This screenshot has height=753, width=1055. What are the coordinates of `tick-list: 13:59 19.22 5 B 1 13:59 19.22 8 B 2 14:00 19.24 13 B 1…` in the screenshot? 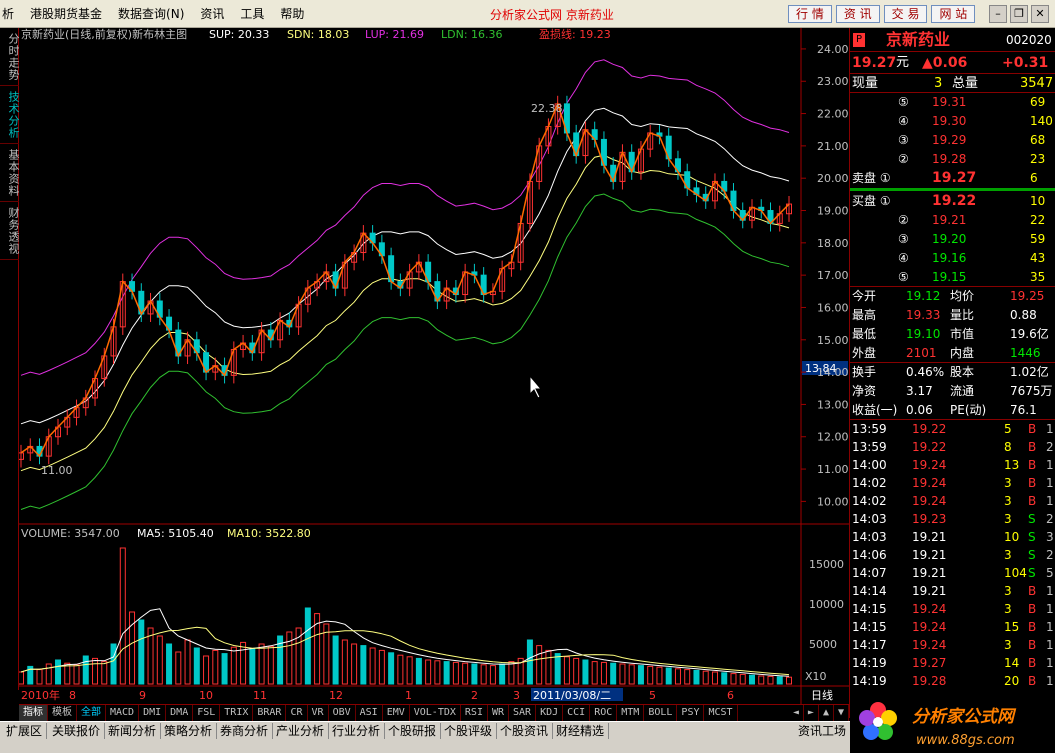 It's located at (952, 555).